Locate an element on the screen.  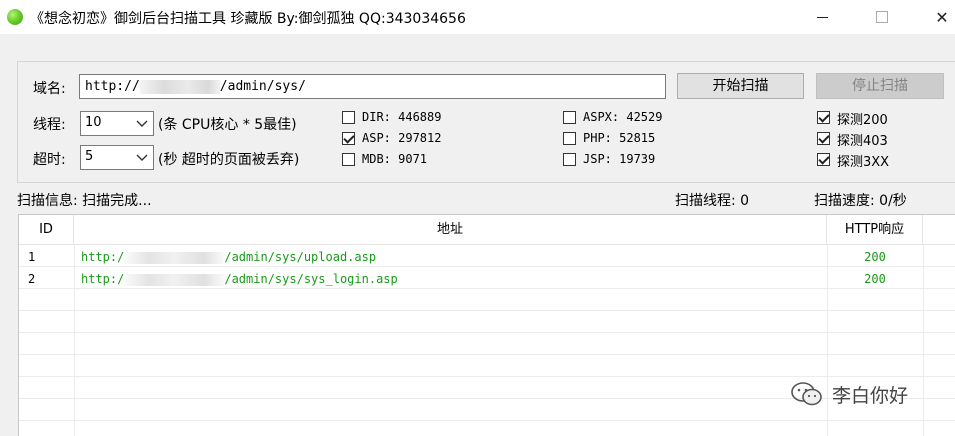
threads-value: 10 is located at coordinates (93, 122).